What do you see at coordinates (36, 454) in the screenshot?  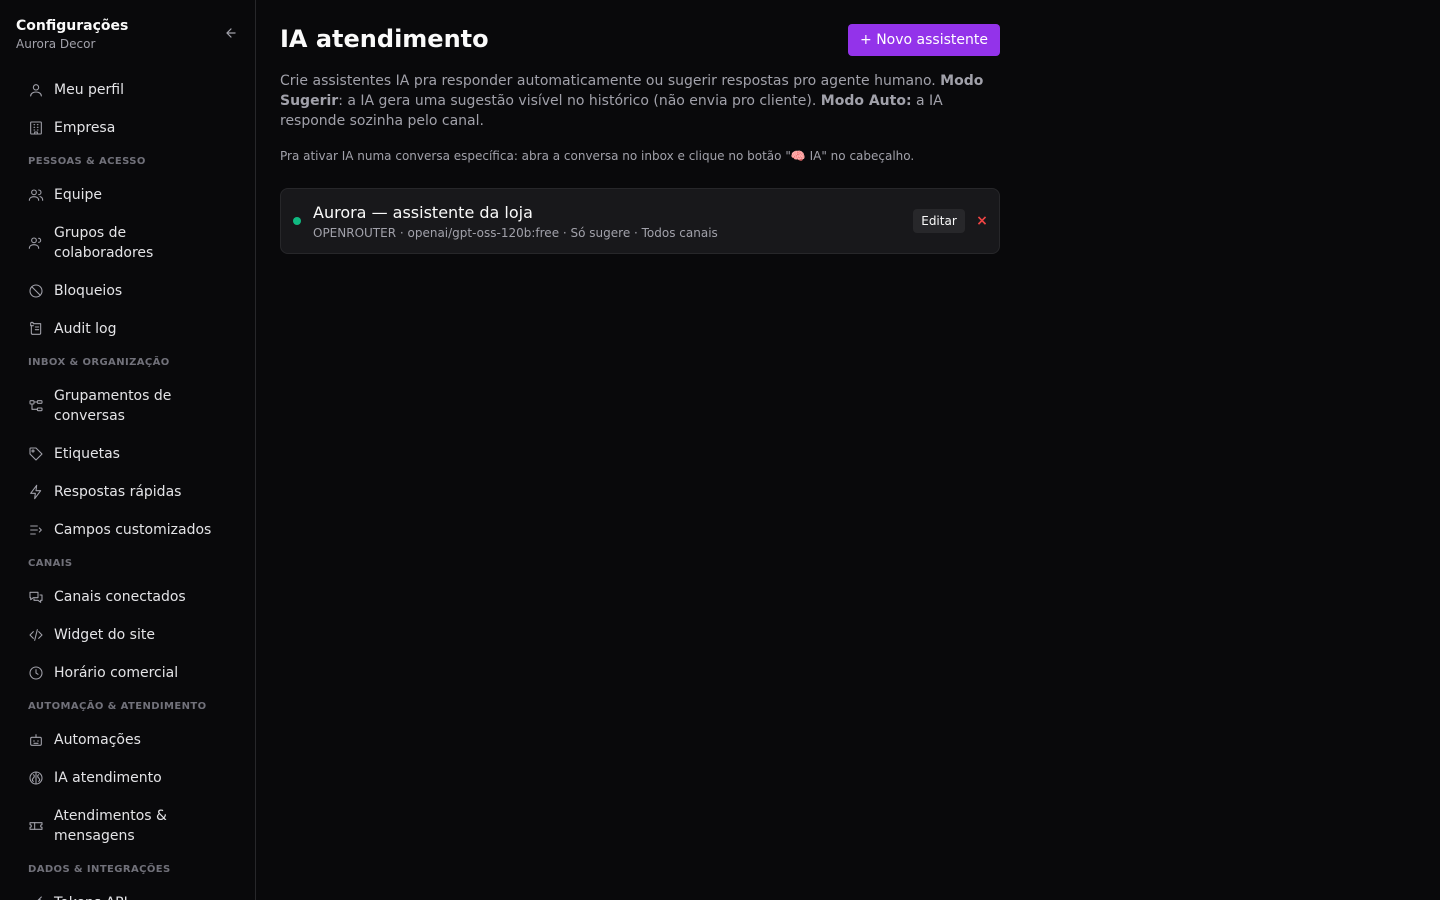 I see `tag-icon` at bounding box center [36, 454].